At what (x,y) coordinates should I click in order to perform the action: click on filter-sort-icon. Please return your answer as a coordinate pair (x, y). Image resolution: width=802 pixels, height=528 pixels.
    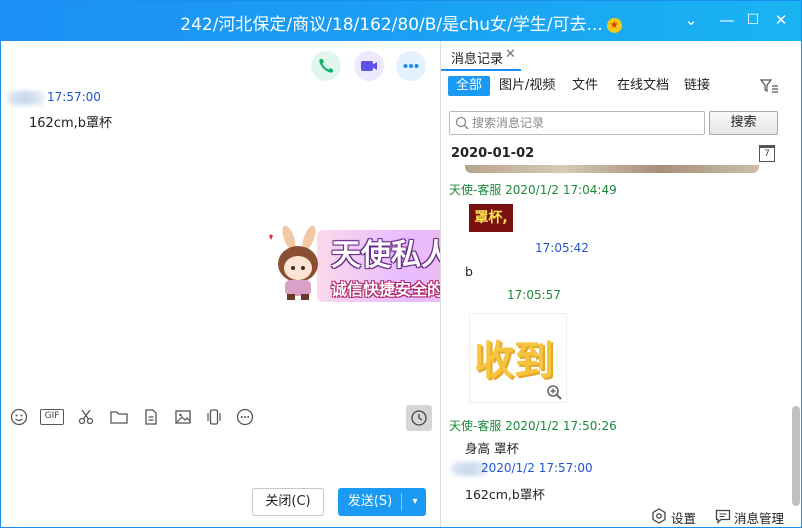
    Looking at the image, I should click on (769, 86).